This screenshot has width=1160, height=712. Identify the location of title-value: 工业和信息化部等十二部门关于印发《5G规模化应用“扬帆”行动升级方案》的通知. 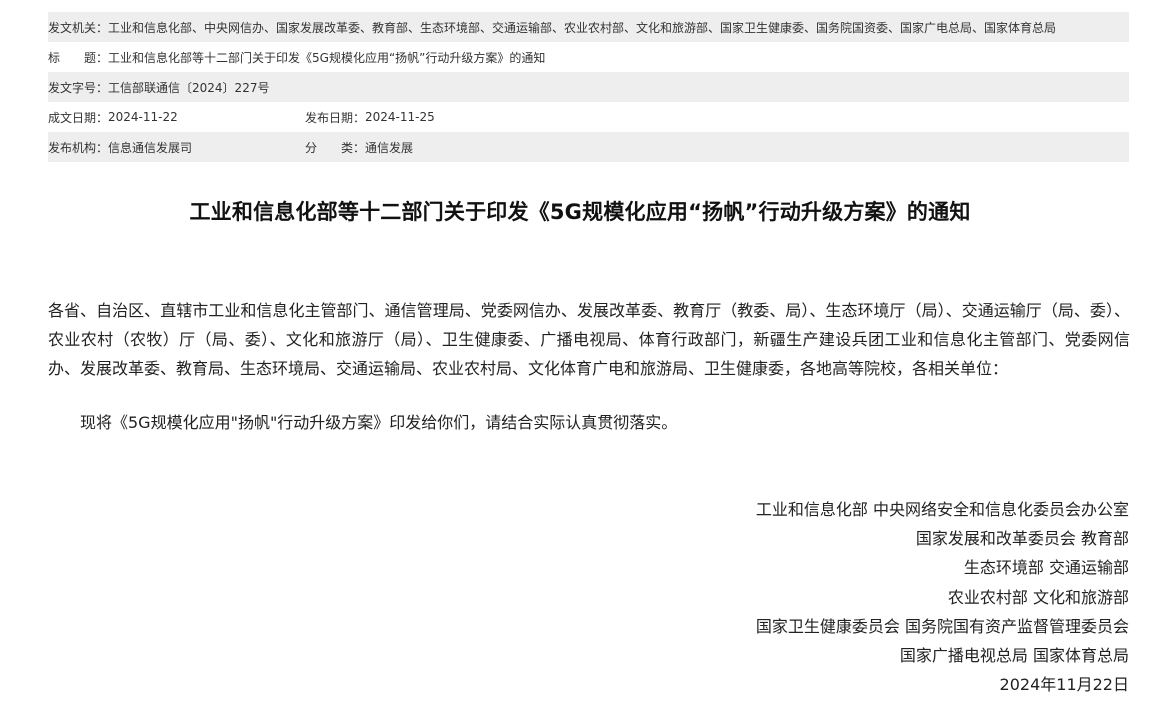
(327, 57).